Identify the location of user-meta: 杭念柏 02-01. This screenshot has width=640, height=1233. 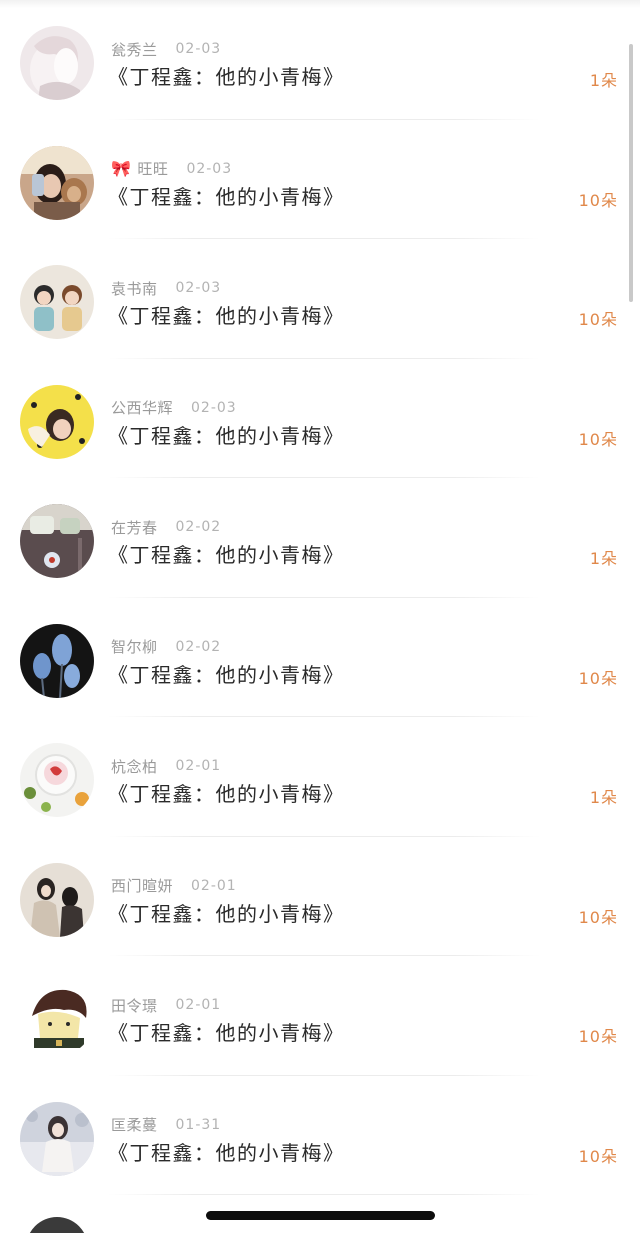
(166, 766).